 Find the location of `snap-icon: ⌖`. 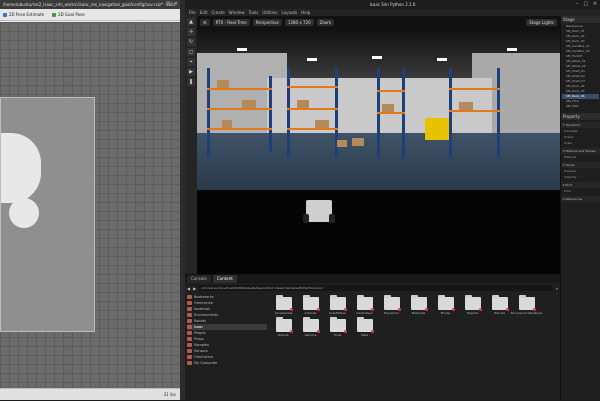

snap-icon: ⌖ is located at coordinates (191, 62).